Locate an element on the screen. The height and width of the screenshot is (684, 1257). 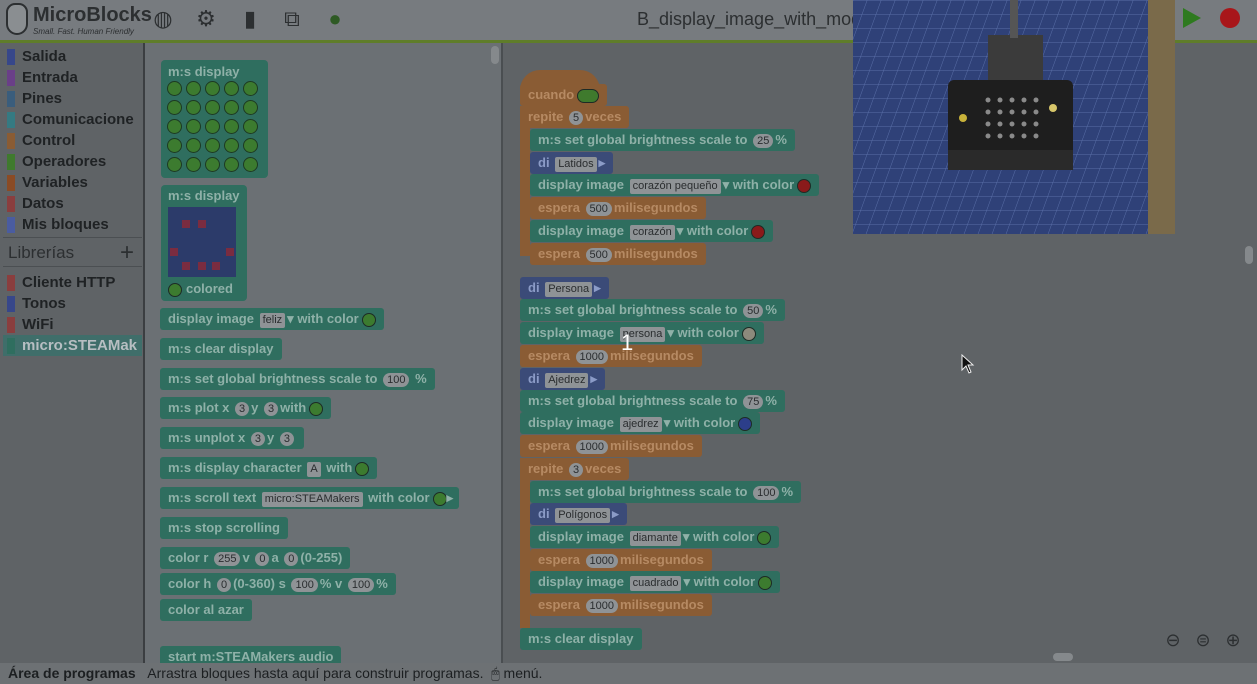
file-icon: ▮ is located at coordinates (250, 19).